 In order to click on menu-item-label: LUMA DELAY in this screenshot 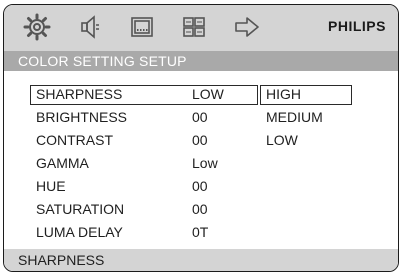, I will do `click(79, 232)`.